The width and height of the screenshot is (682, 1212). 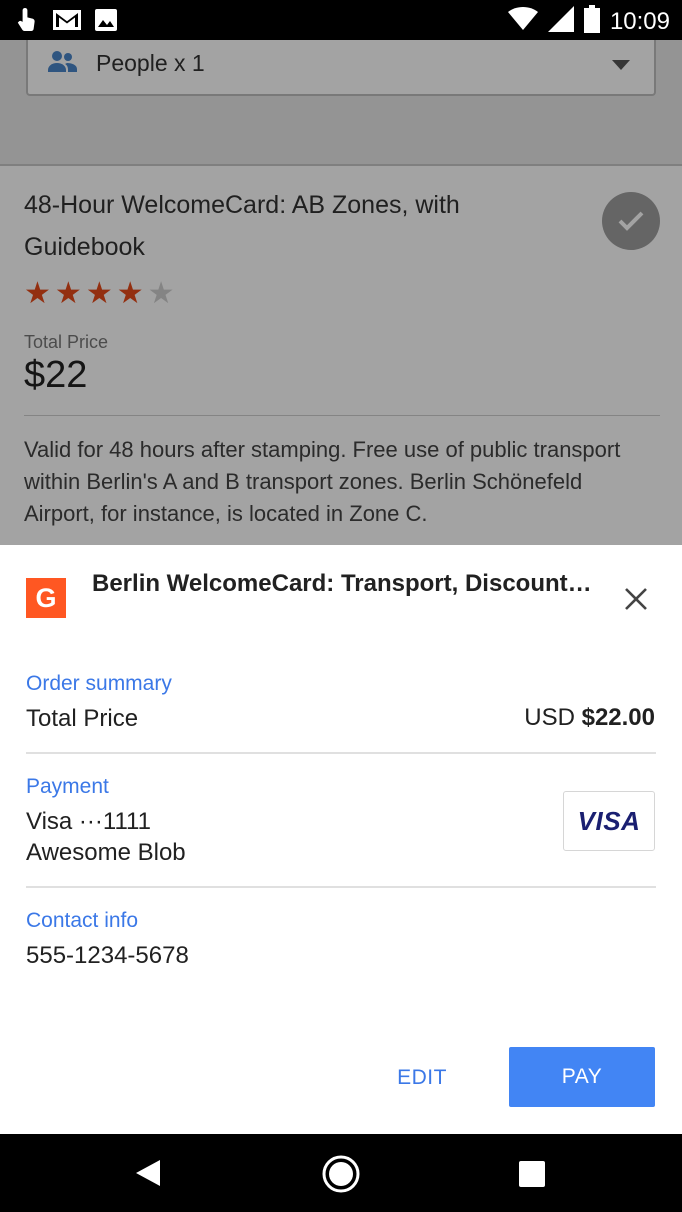 I want to click on recents-icon, so click(x=532, y=1174).